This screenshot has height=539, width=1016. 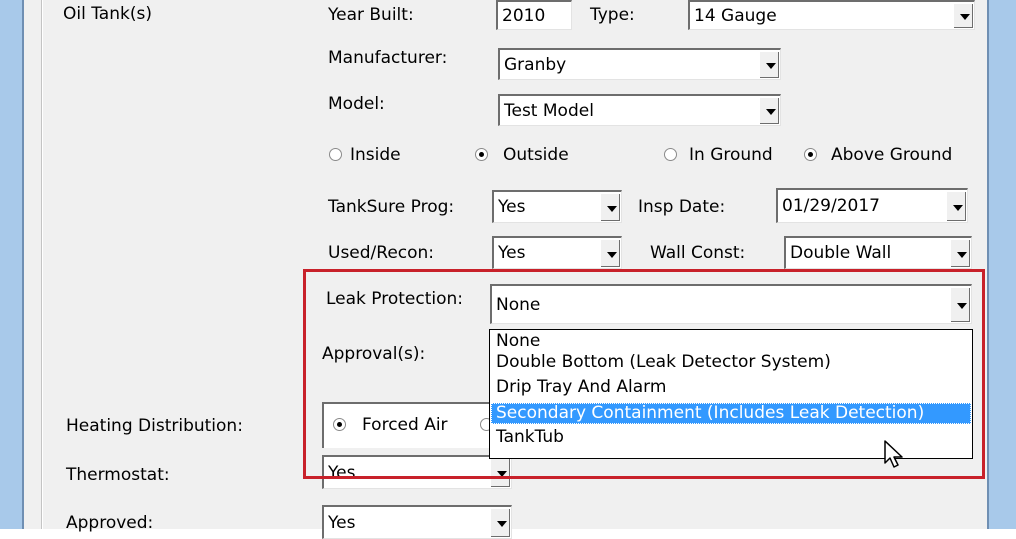 What do you see at coordinates (549, 110) in the screenshot?
I see `model-value: Test Model` at bounding box center [549, 110].